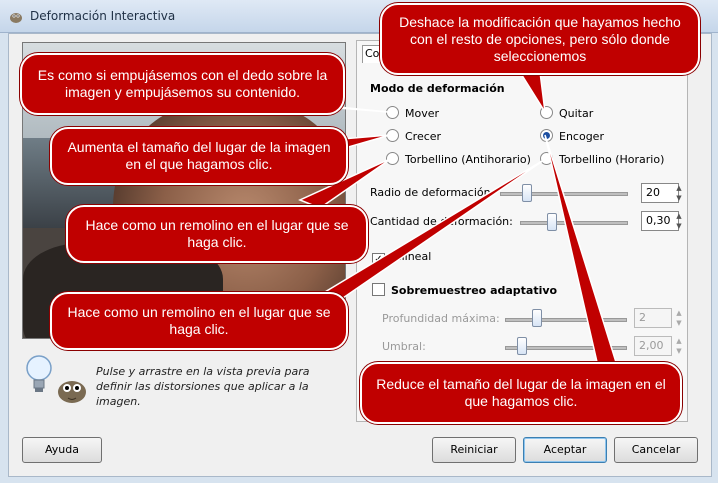 The height and width of the screenshot is (483, 718). What do you see at coordinates (679, 221) in the screenshot?
I see `amount-spin-arrows-icon: ▲ ▼` at bounding box center [679, 221].